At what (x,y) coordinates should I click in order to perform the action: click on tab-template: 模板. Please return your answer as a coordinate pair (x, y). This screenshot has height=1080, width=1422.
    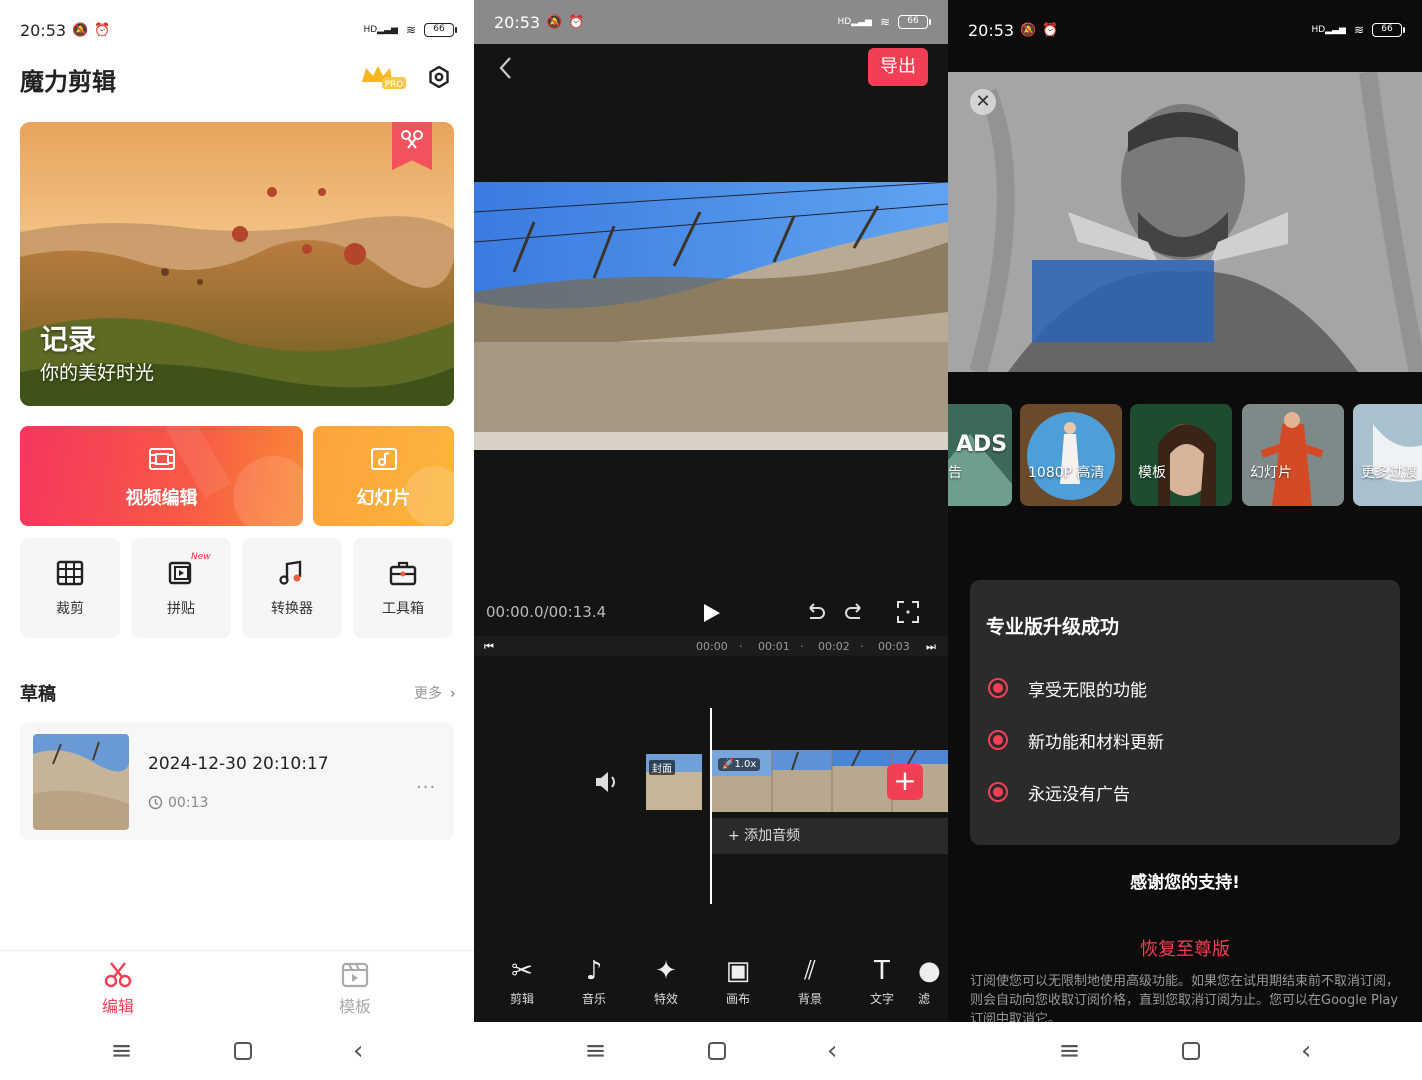
    Looking at the image, I should click on (355, 989).